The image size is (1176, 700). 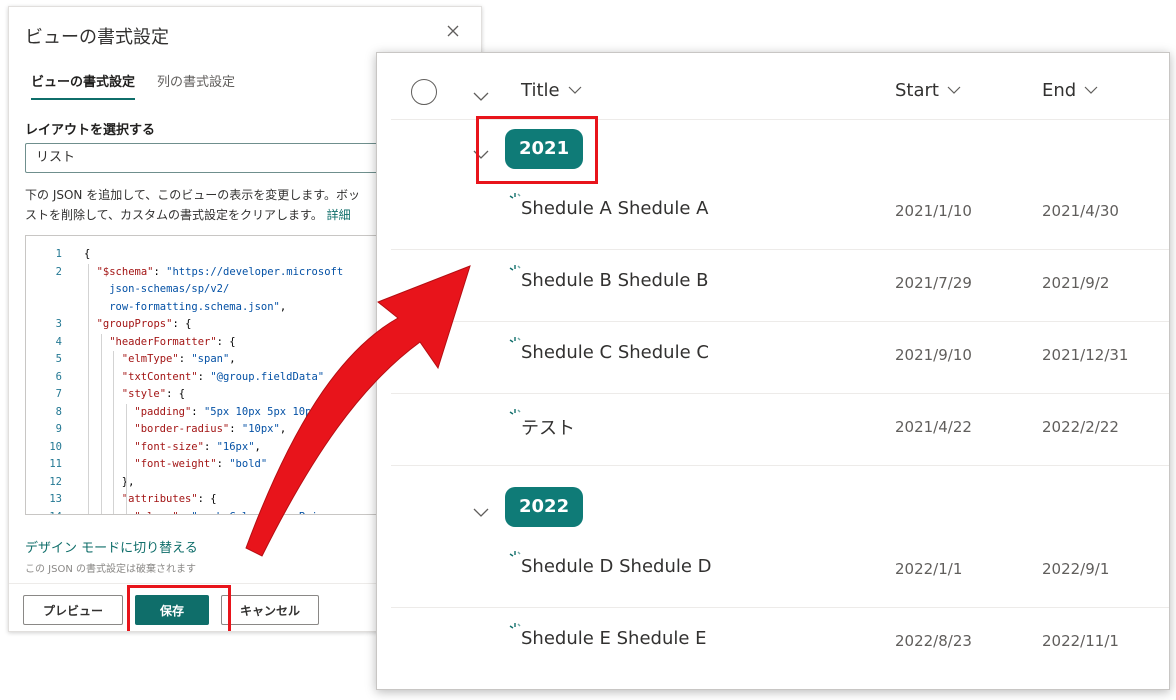 What do you see at coordinates (544, 507) in the screenshot?
I see `group-header-badge: 2022` at bounding box center [544, 507].